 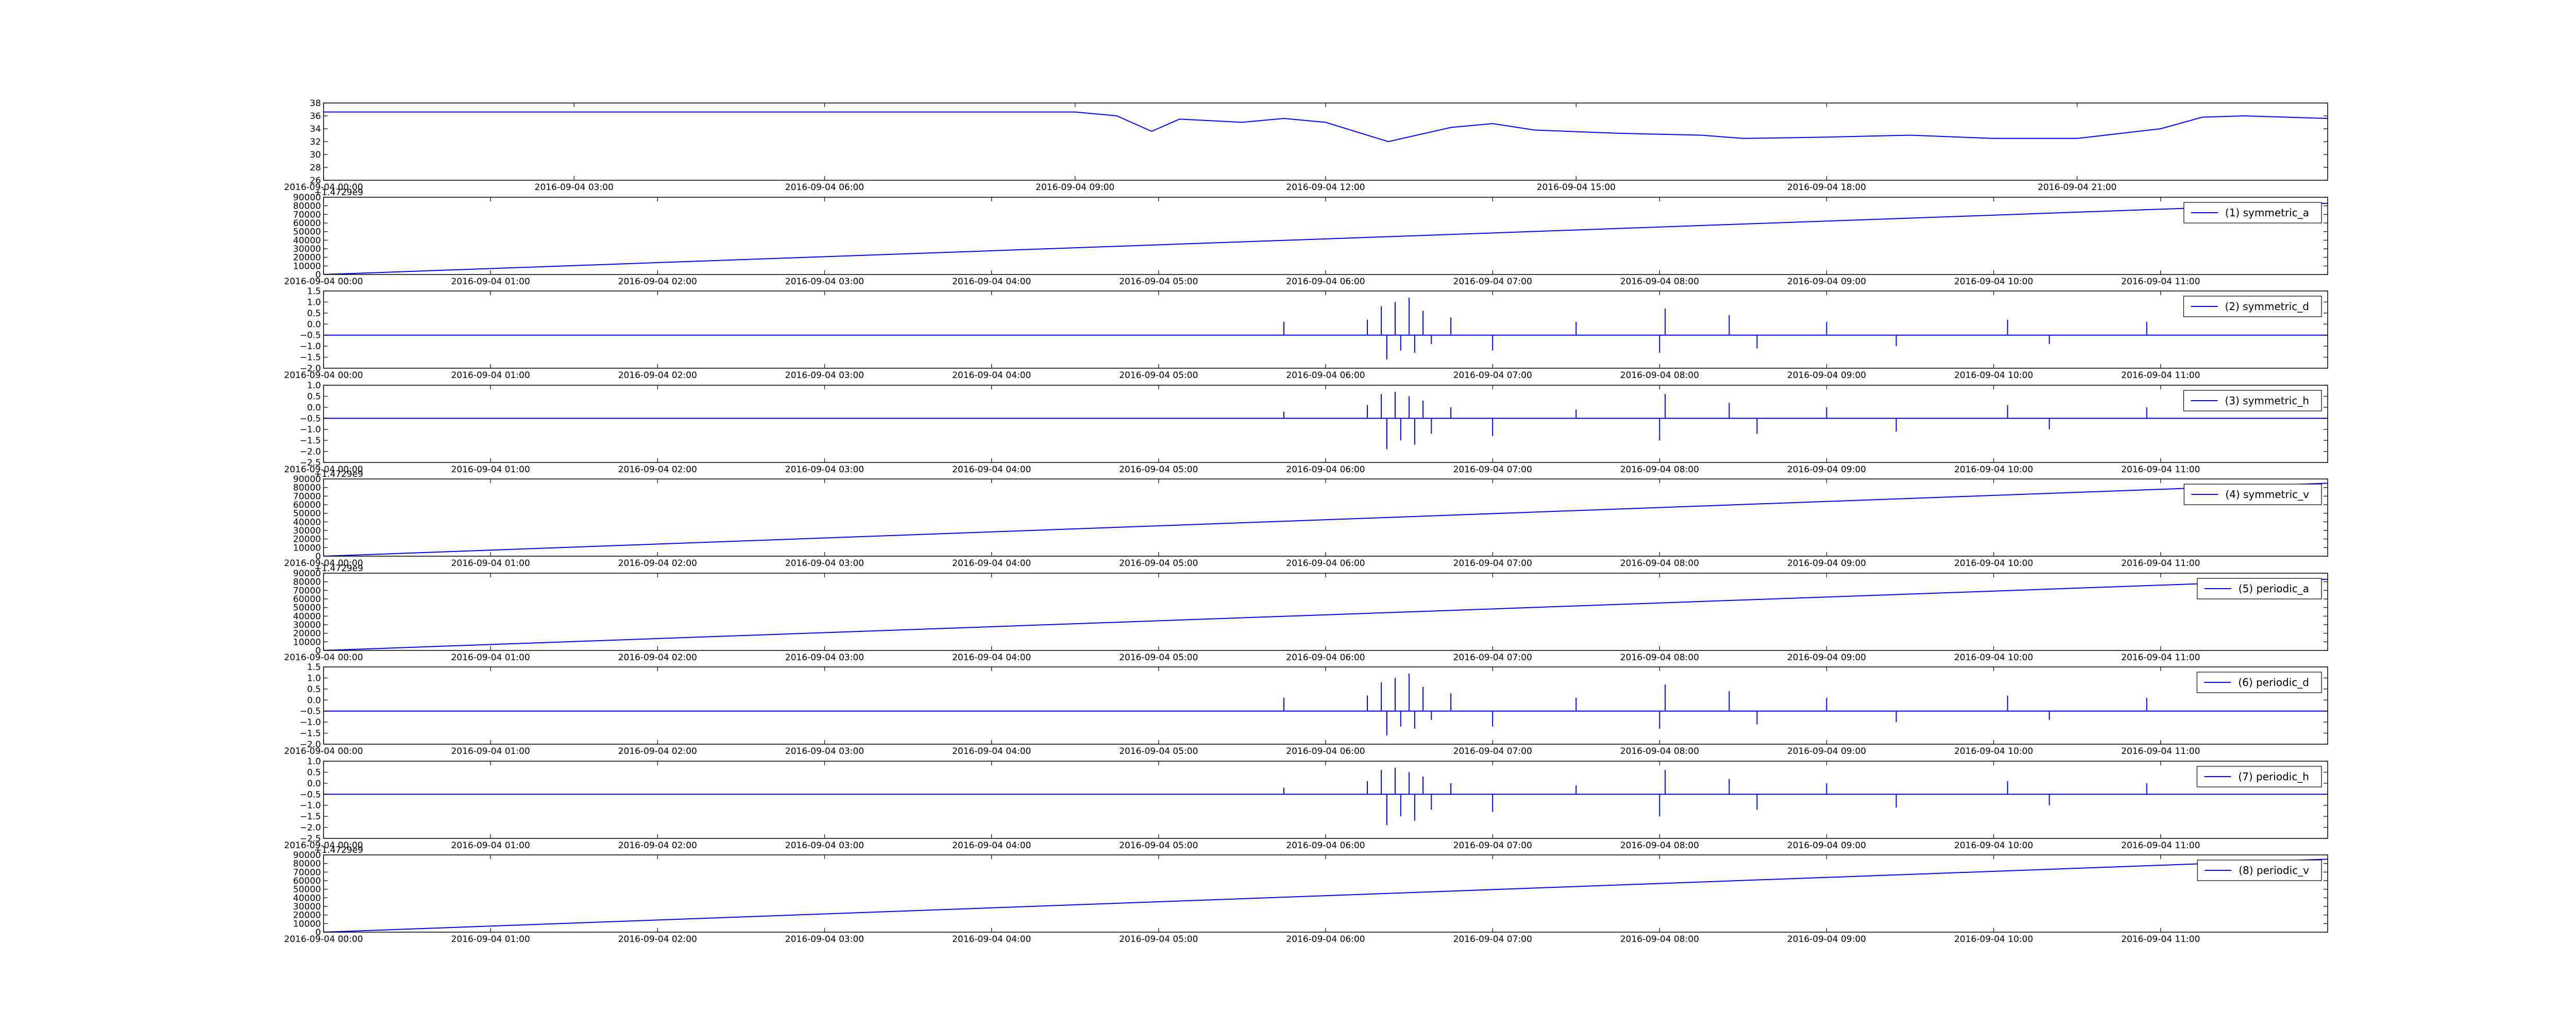 What do you see at coordinates (1826, 188) in the screenshot?
I see `x-tick-label: 2016-09-04 18:00` at bounding box center [1826, 188].